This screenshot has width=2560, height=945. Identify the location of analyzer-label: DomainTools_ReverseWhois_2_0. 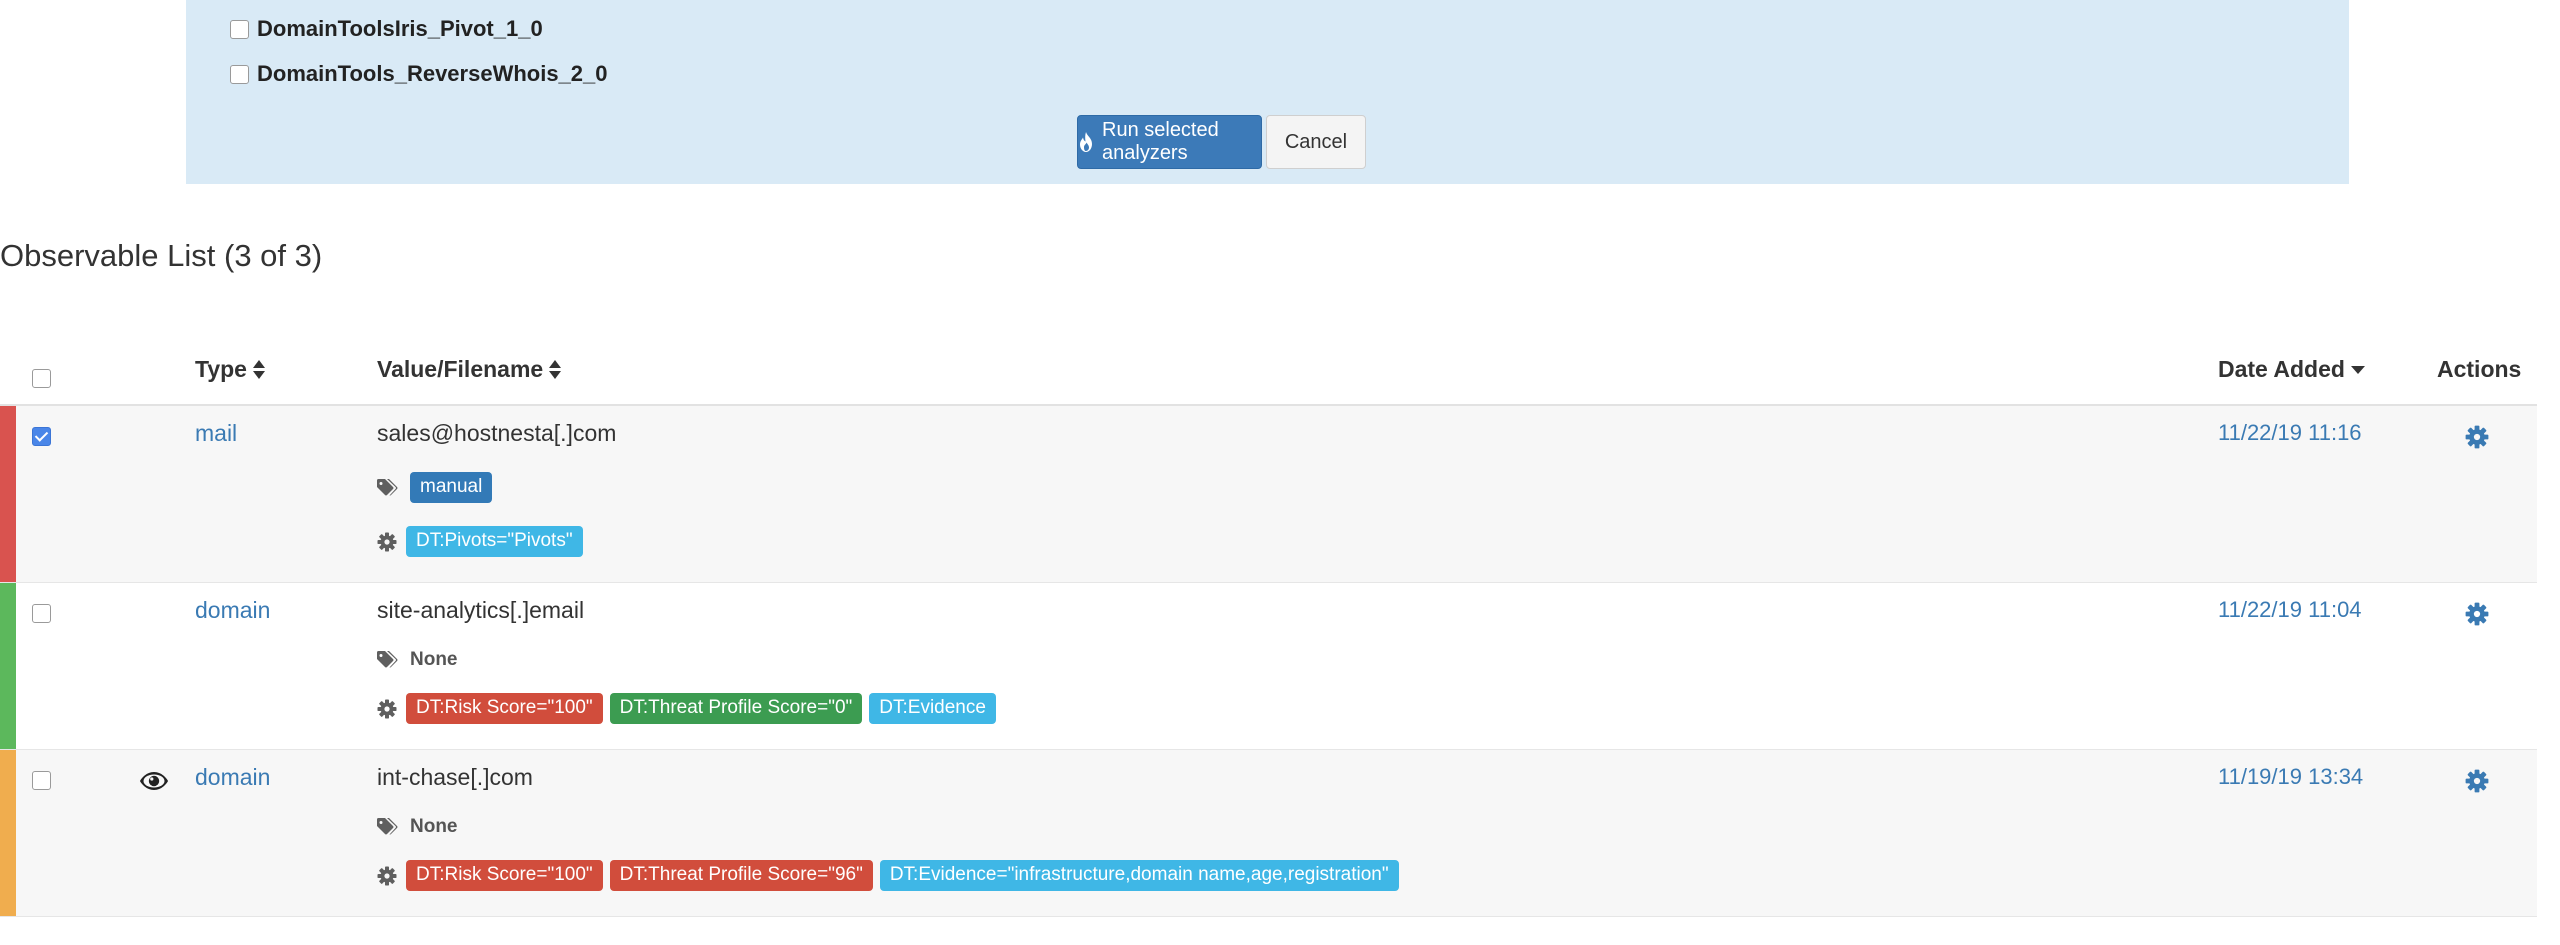
(432, 73).